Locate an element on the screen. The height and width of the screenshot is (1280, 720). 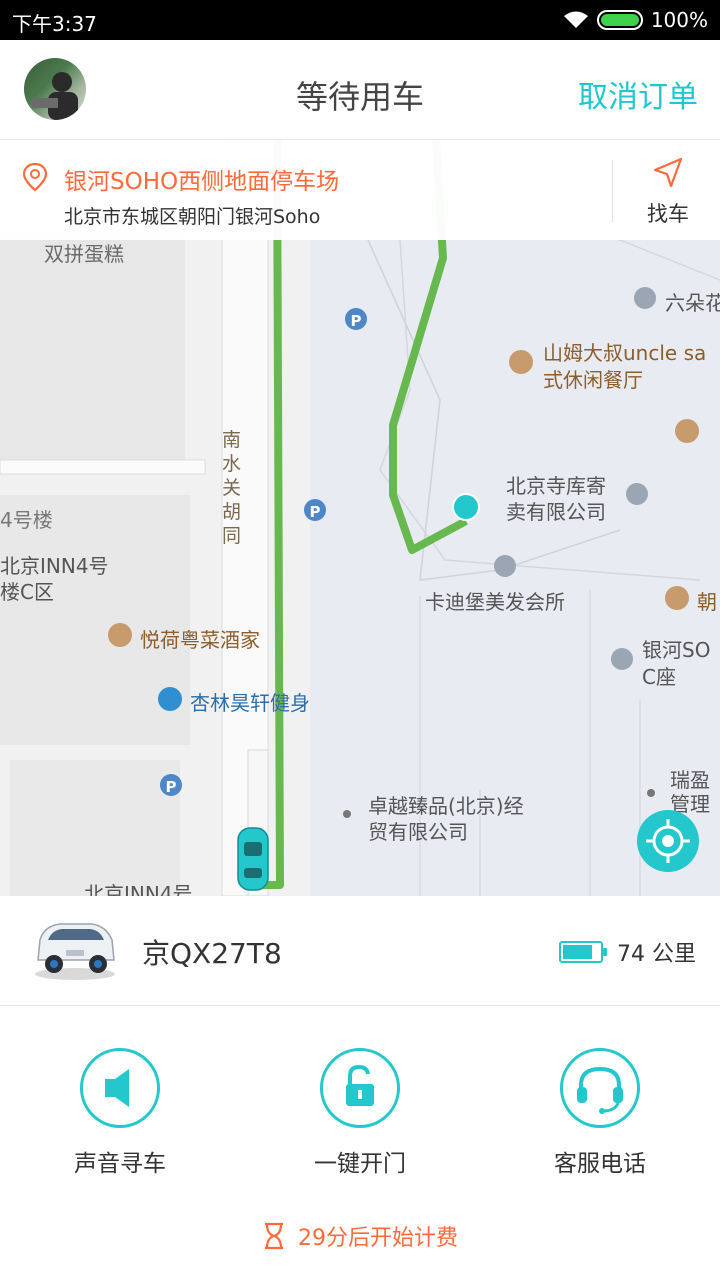
sound-button-circle is located at coordinates (120, 1088).